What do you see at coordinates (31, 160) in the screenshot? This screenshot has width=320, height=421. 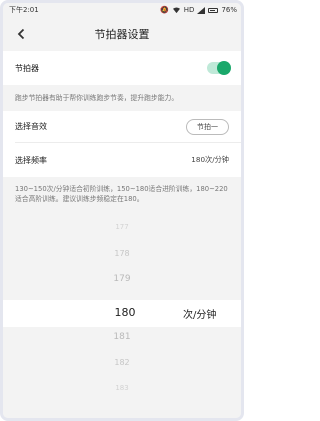 I see `frequency-label: 选择频率` at bounding box center [31, 160].